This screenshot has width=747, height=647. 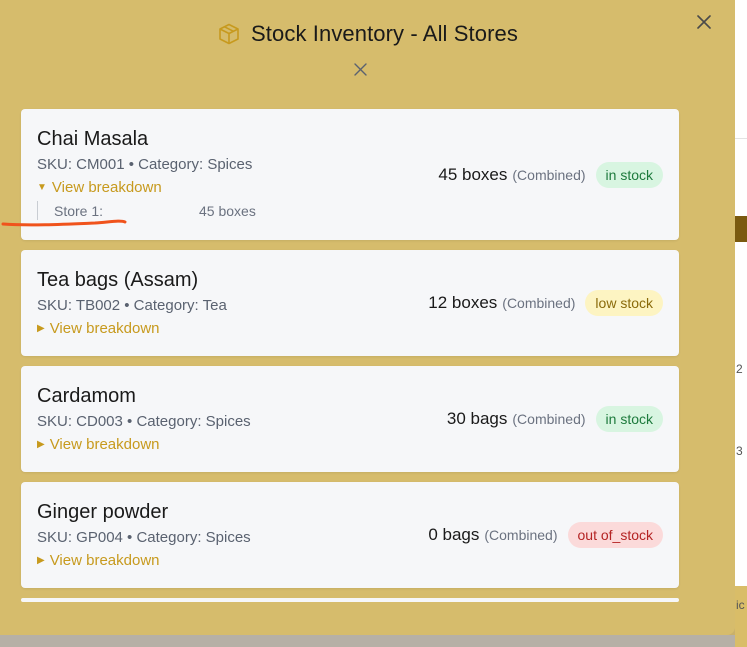 I want to click on item-stock-summary: 12 boxes (Combined) low stock, so click(x=545, y=303).